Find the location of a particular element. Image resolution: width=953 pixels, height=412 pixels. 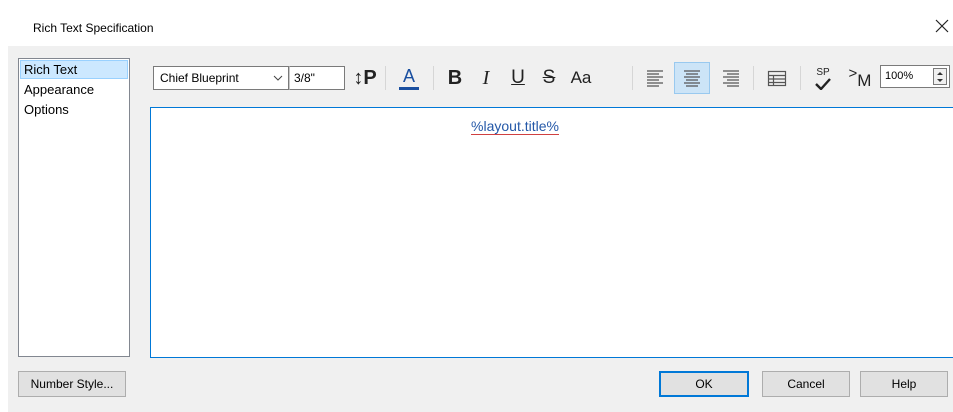

editor-content: %layout.title% is located at coordinates (515, 126).